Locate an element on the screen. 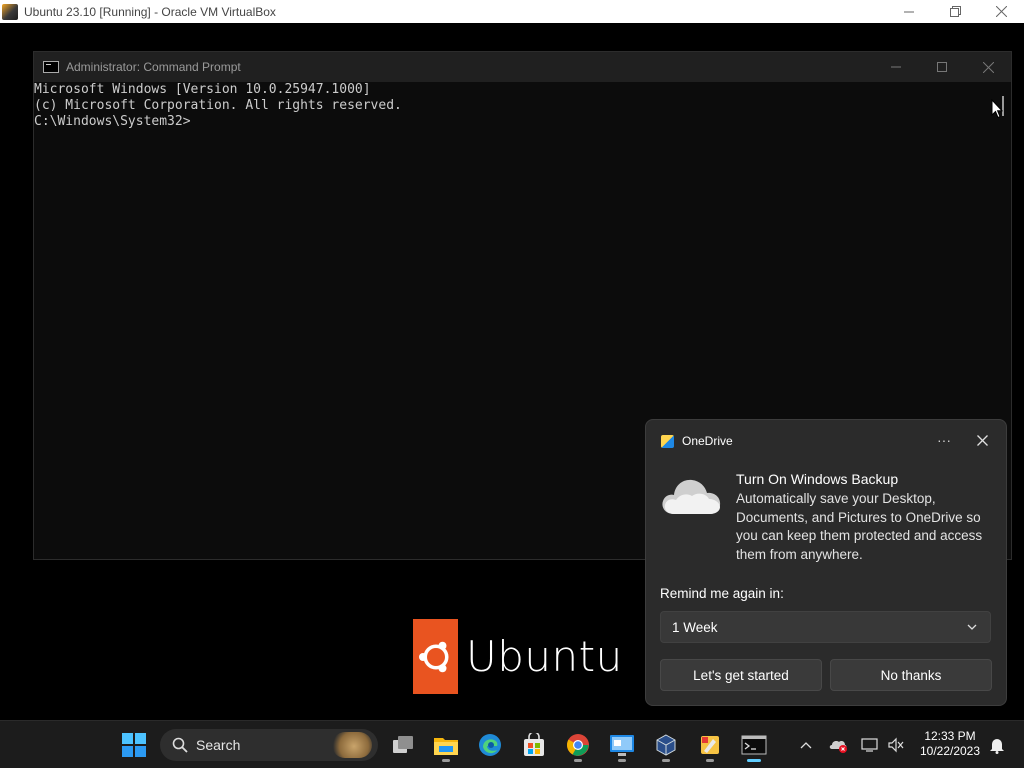 This screenshot has width=1024, height=768. remote-desktop-icon is located at coordinates (622, 745).